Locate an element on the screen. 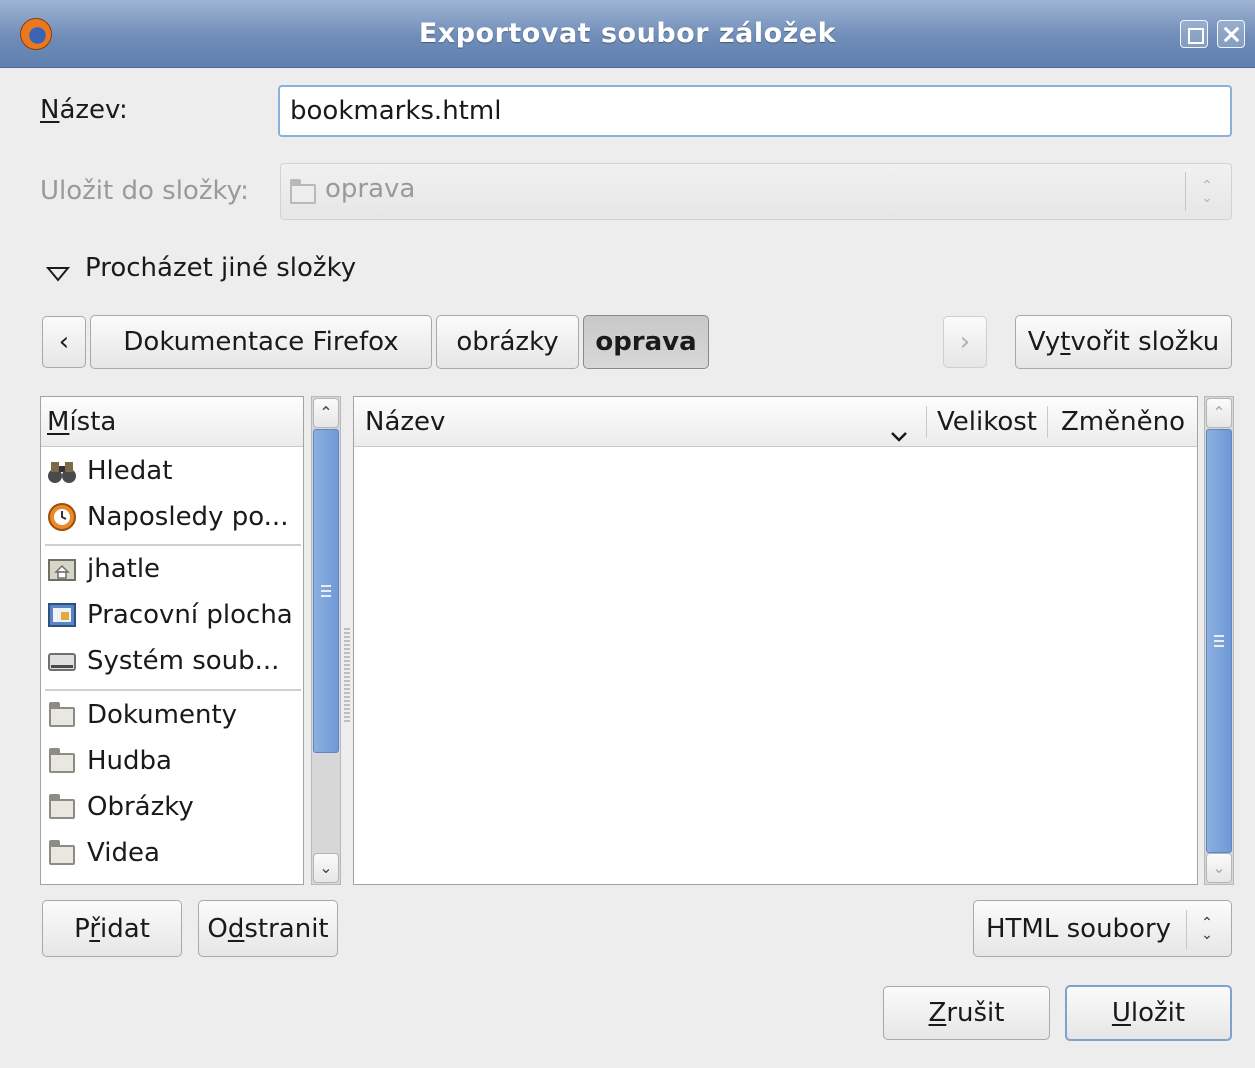 This screenshot has height=1068, width=1255. places-header: Místa is located at coordinates (172, 422).